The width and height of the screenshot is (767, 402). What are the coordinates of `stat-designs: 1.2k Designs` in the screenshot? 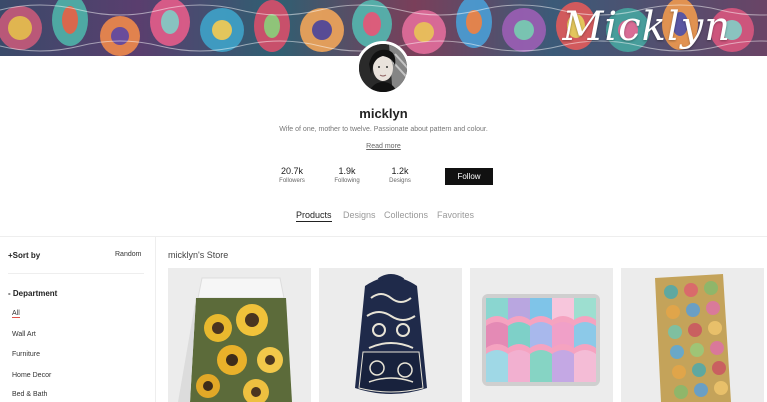 It's located at (400, 175).